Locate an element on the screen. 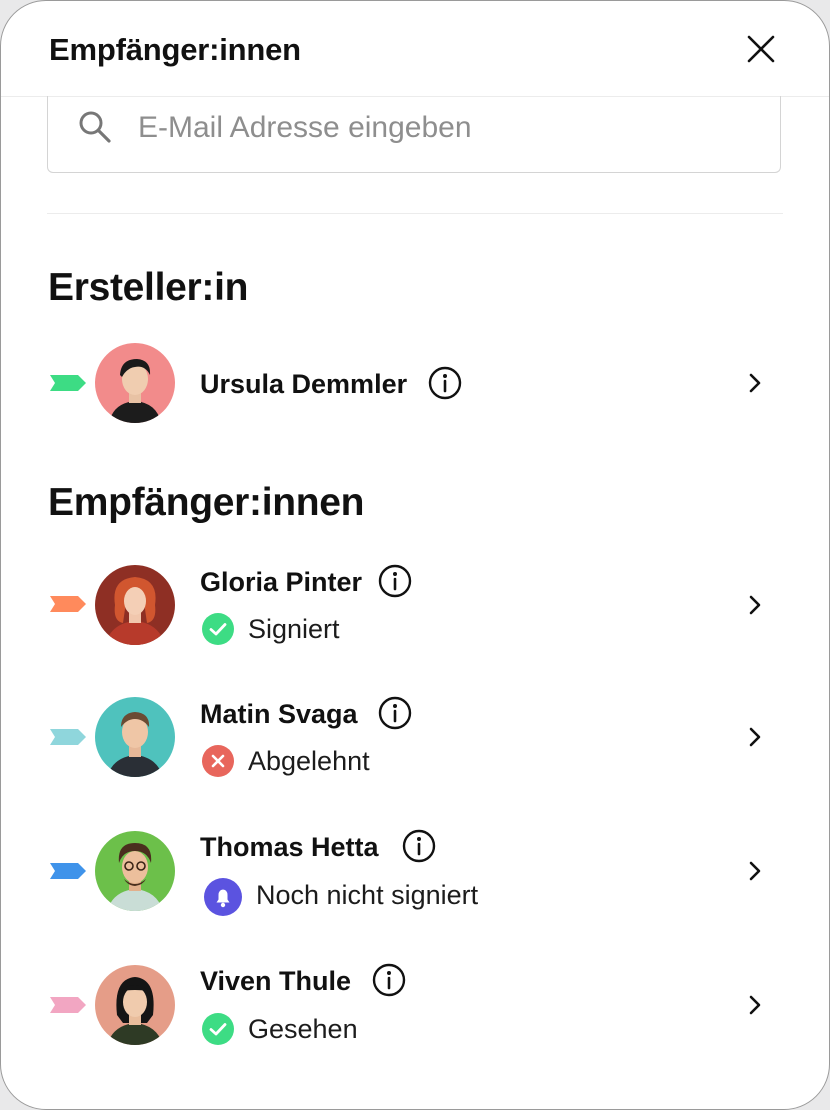  person-name: Matin Svaga is located at coordinates (279, 714).